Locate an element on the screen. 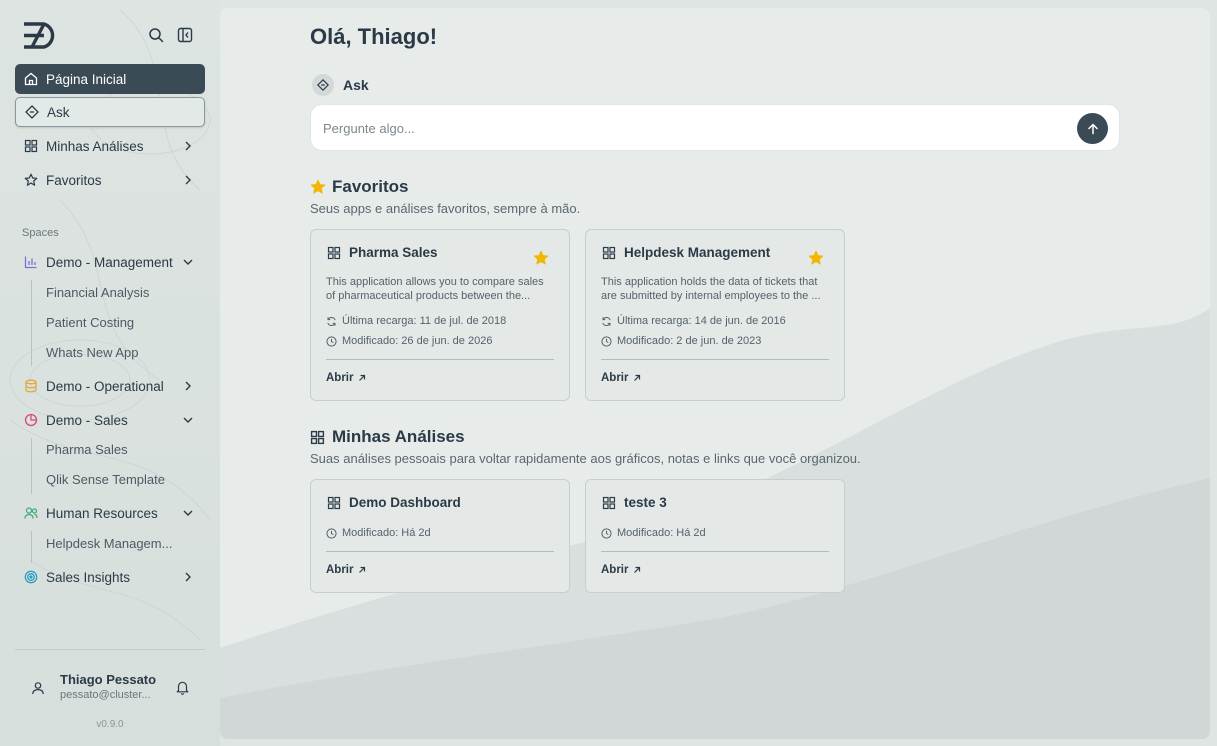 This screenshot has height=746, width=1217. card-header: Helpdesk Management is located at coordinates (686, 252).